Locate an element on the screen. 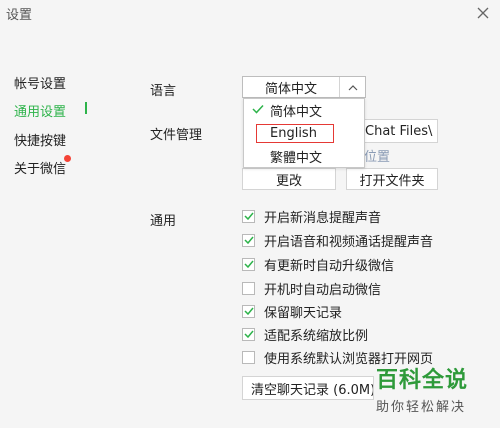 The height and width of the screenshot is (428, 500). language-option-traditional: 繁體中文 is located at coordinates (304, 156).